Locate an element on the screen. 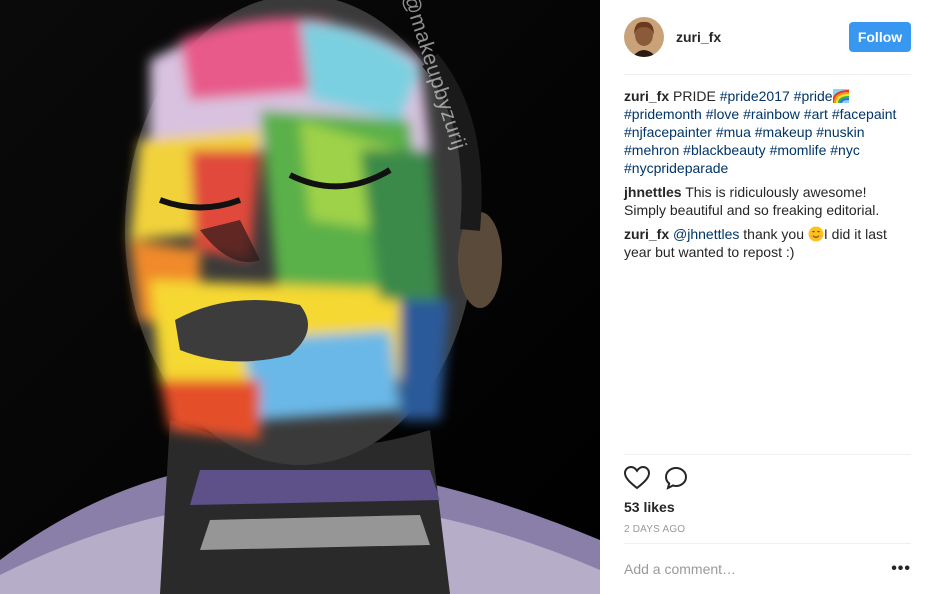 Image resolution: width=935 pixels, height=594 pixels. mention-link: @jhnettles is located at coordinates (706, 234).